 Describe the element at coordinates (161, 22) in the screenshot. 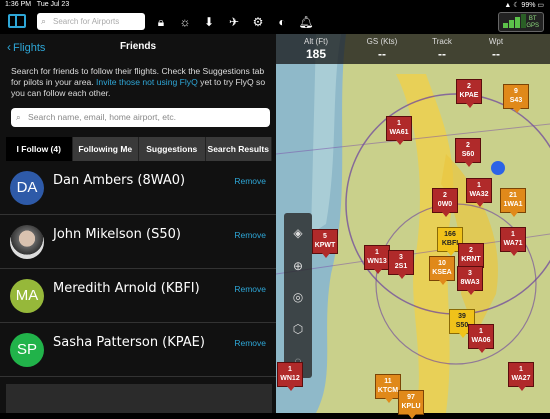

I see `lock-icon: 🔒︎` at that location.